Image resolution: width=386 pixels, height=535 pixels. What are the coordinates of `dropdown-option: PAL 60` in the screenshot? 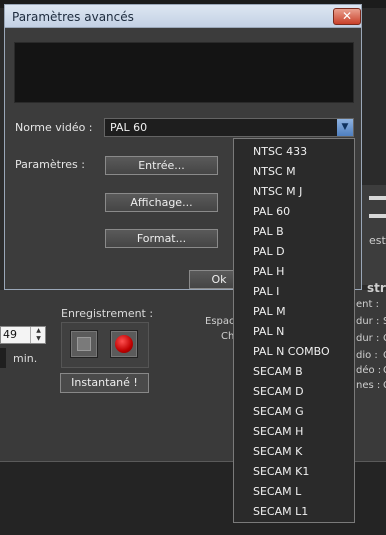 It's located at (271, 212).